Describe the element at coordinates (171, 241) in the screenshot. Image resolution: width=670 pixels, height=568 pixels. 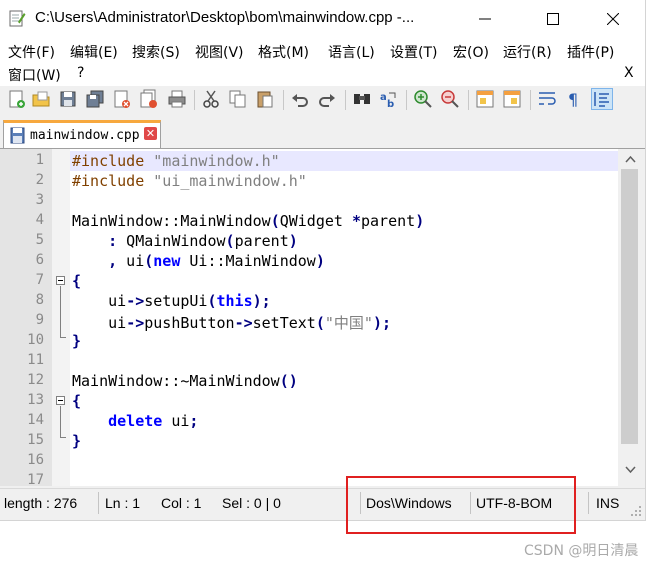
I see `code-token: QMainWindow` at that location.